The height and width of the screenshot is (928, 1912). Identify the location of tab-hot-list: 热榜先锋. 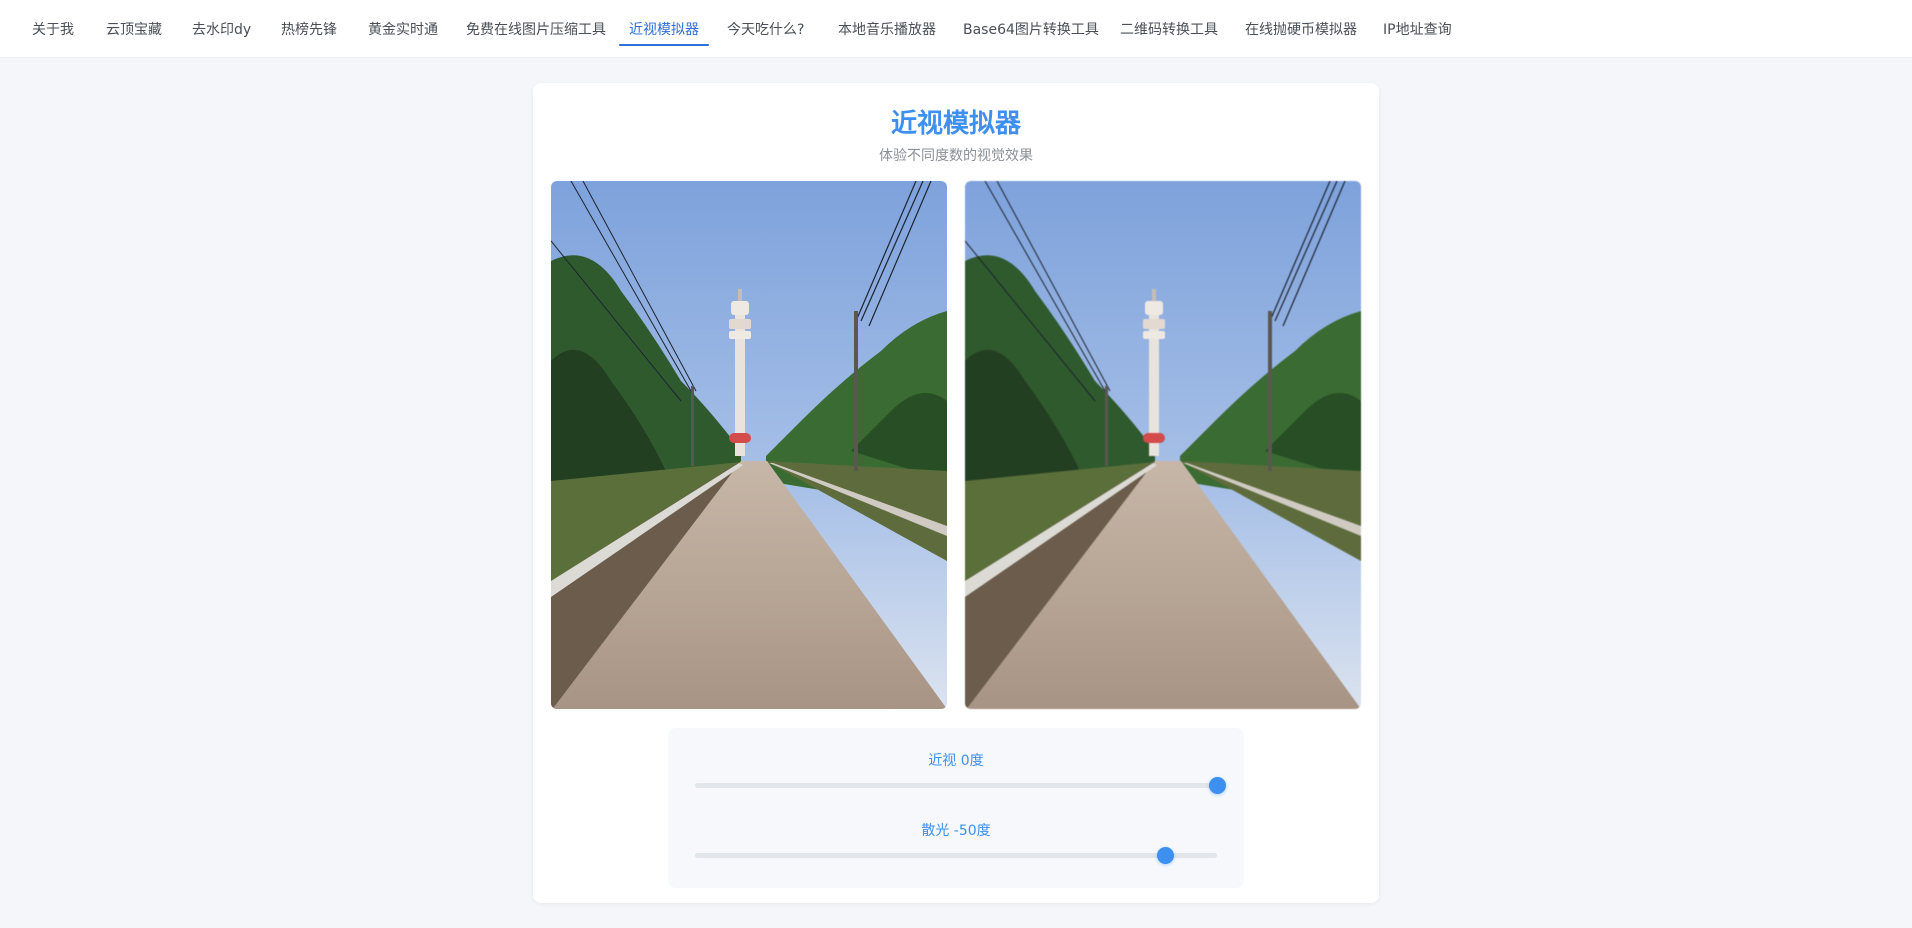
(309, 29).